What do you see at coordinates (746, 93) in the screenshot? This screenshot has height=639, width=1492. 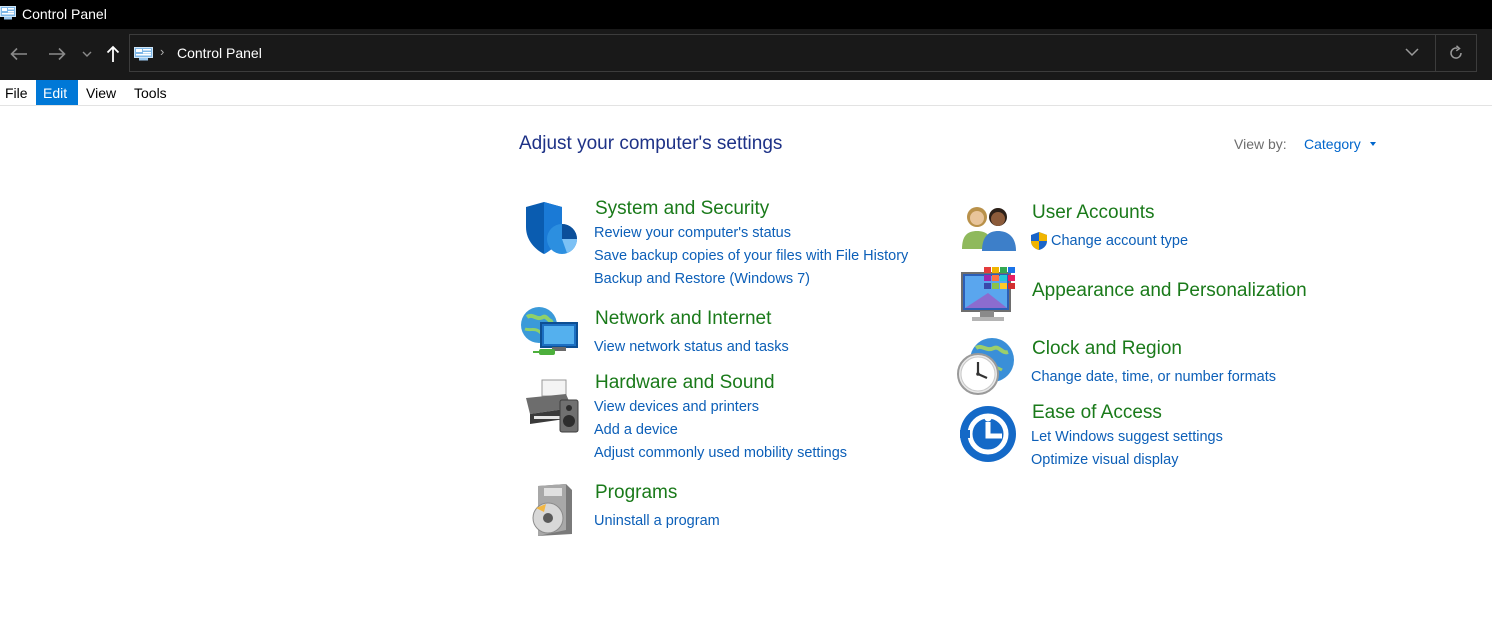 I see `menu-bar: File Edit View Tools` at bounding box center [746, 93].